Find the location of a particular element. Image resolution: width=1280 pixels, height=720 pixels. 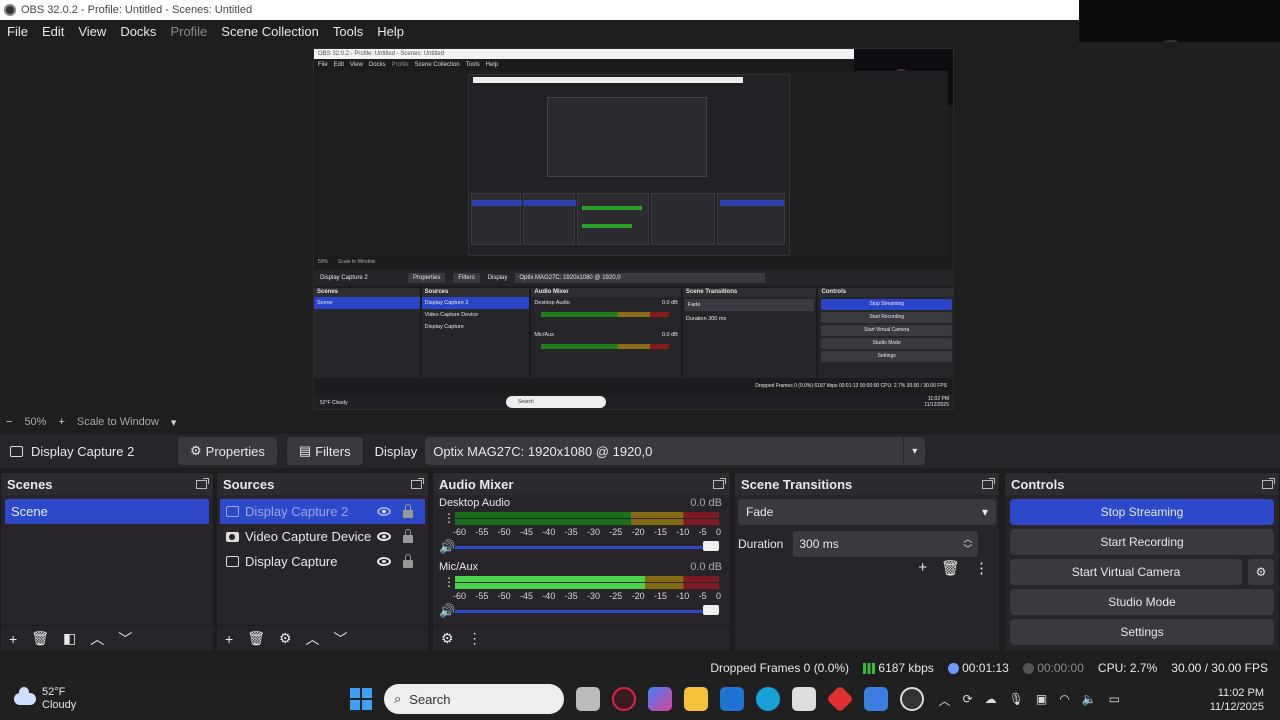

transition-select: Fade ▾ is located at coordinates (867, 512).